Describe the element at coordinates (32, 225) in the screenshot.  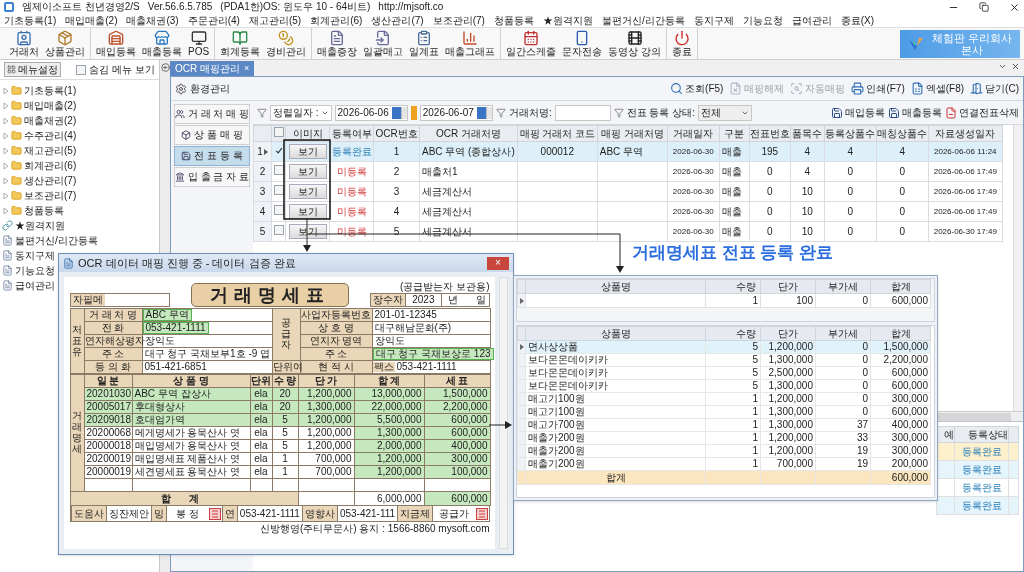
I see `sidebar-item: ★원격지원` at that location.